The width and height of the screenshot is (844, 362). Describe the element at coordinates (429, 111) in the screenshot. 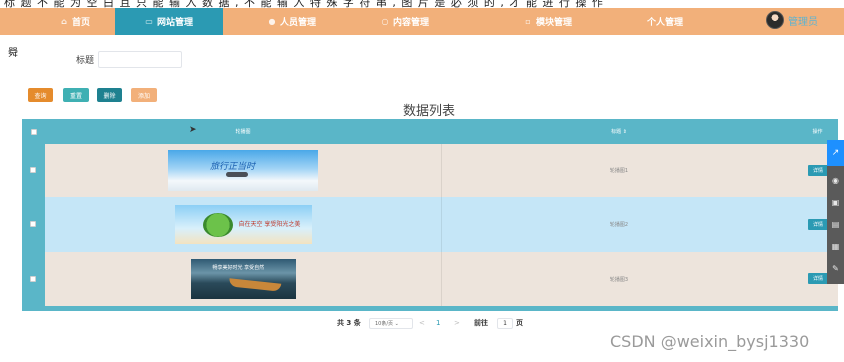

I see `table-title: 数据列表` at that location.